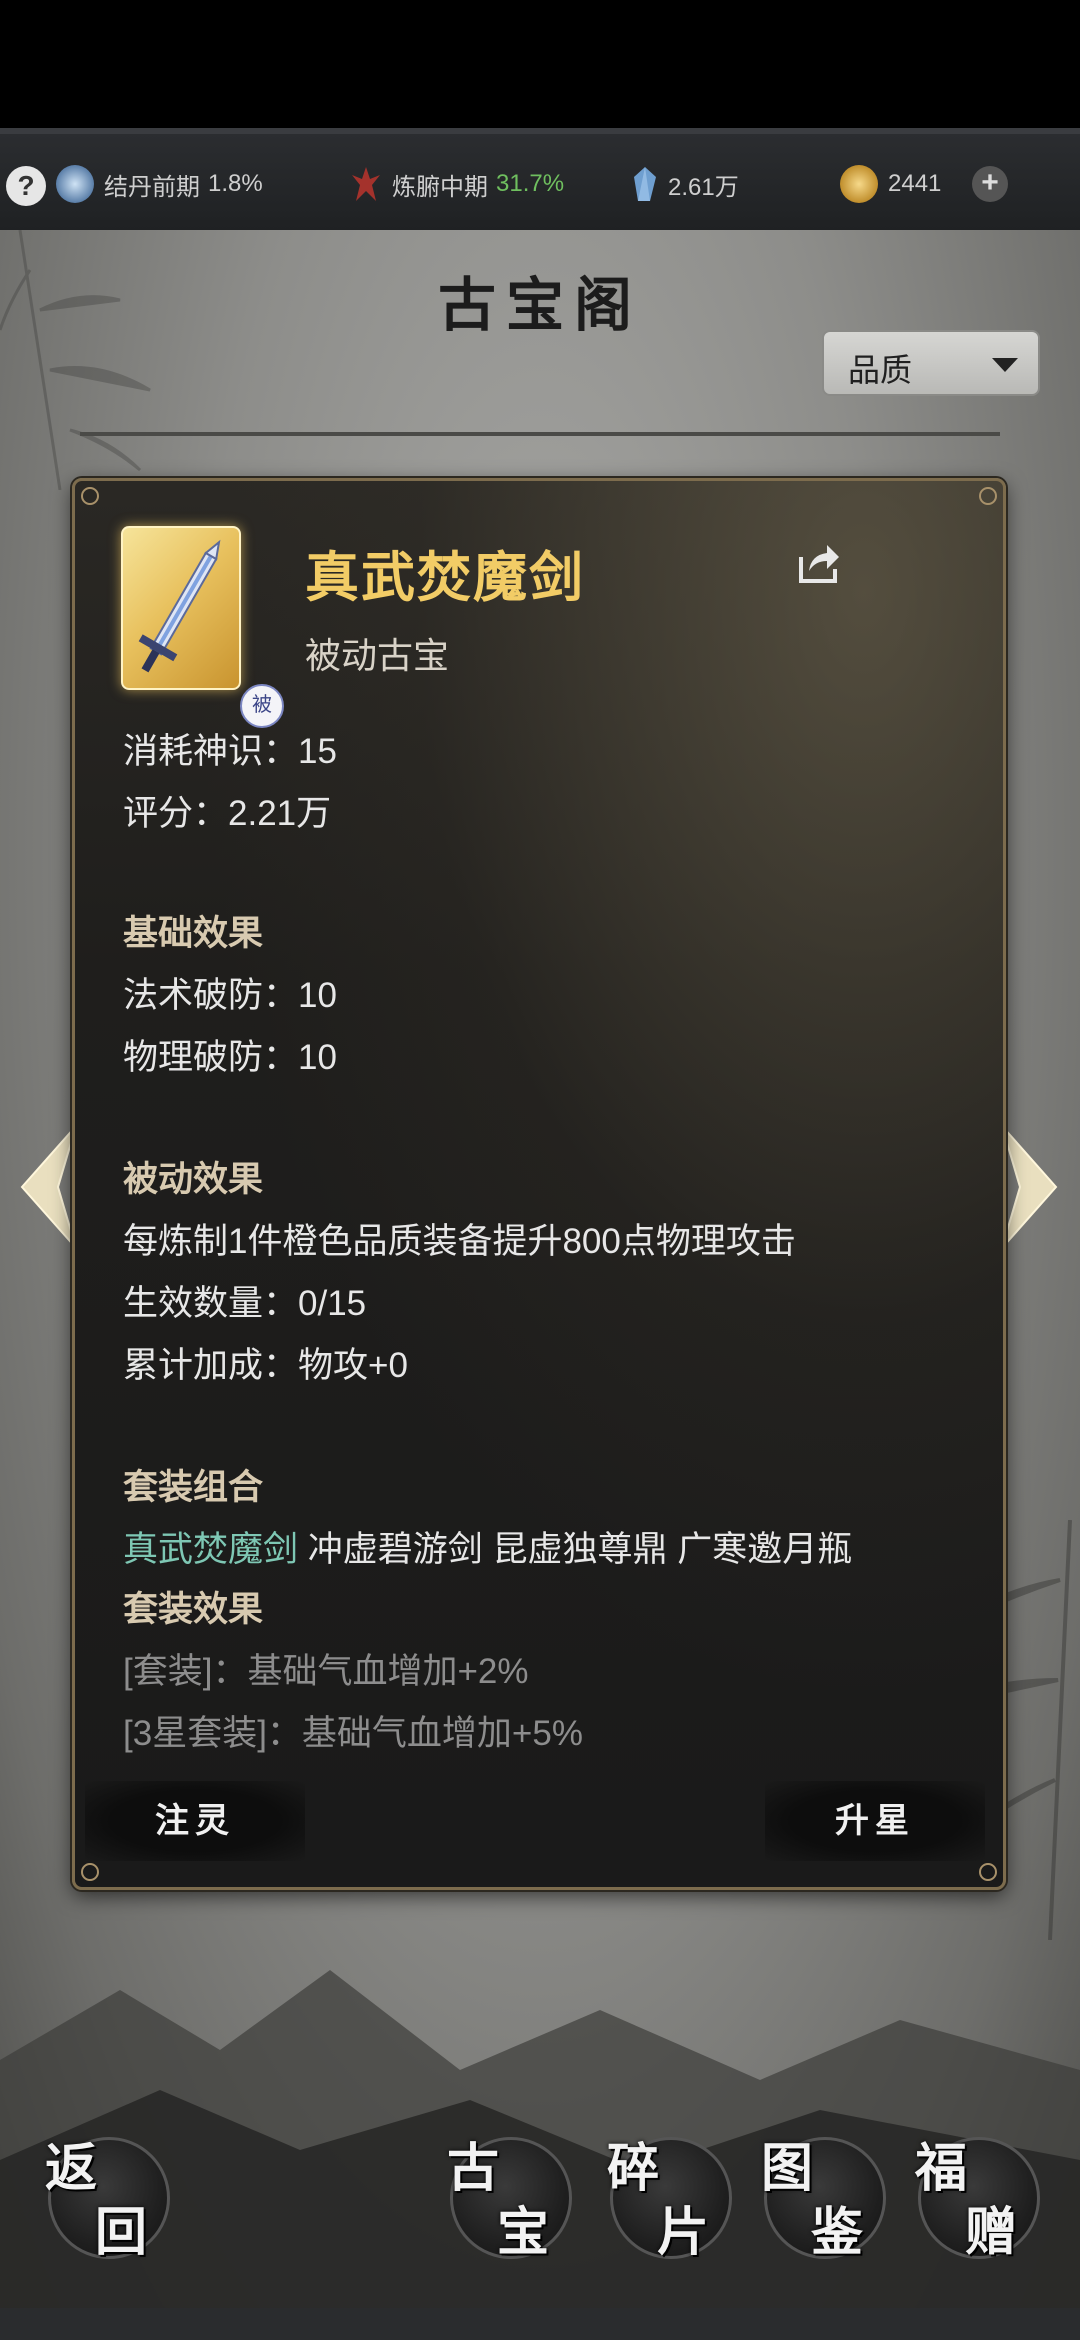 The height and width of the screenshot is (2340, 1080). What do you see at coordinates (71, 2168) in the screenshot?
I see `back-char-1: 返` at bounding box center [71, 2168].